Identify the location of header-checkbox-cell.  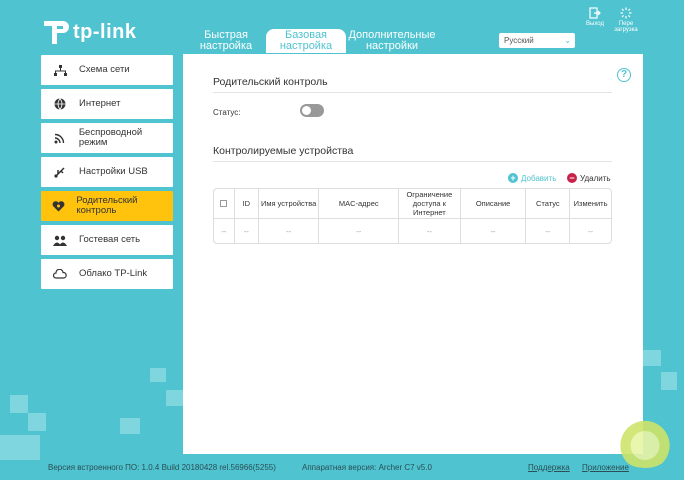
(224, 203).